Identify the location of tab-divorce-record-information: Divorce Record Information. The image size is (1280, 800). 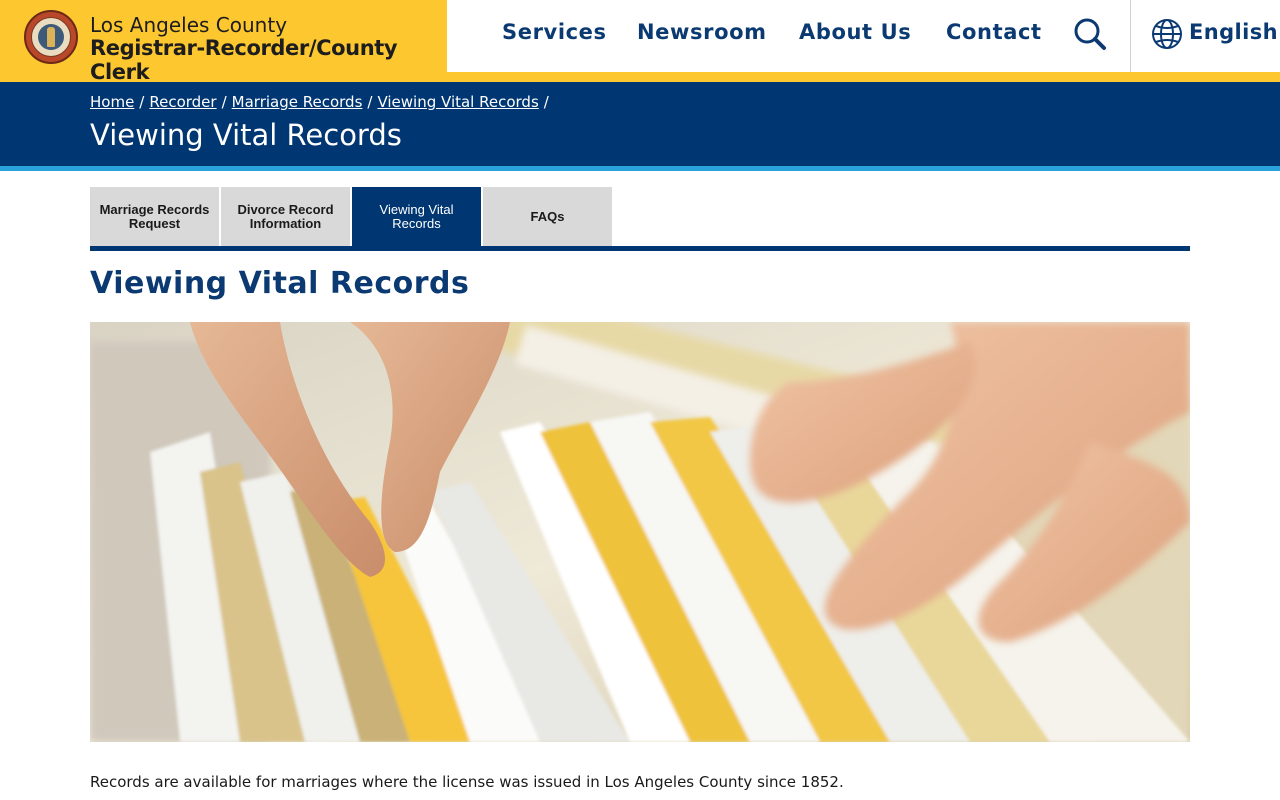
(285, 216).